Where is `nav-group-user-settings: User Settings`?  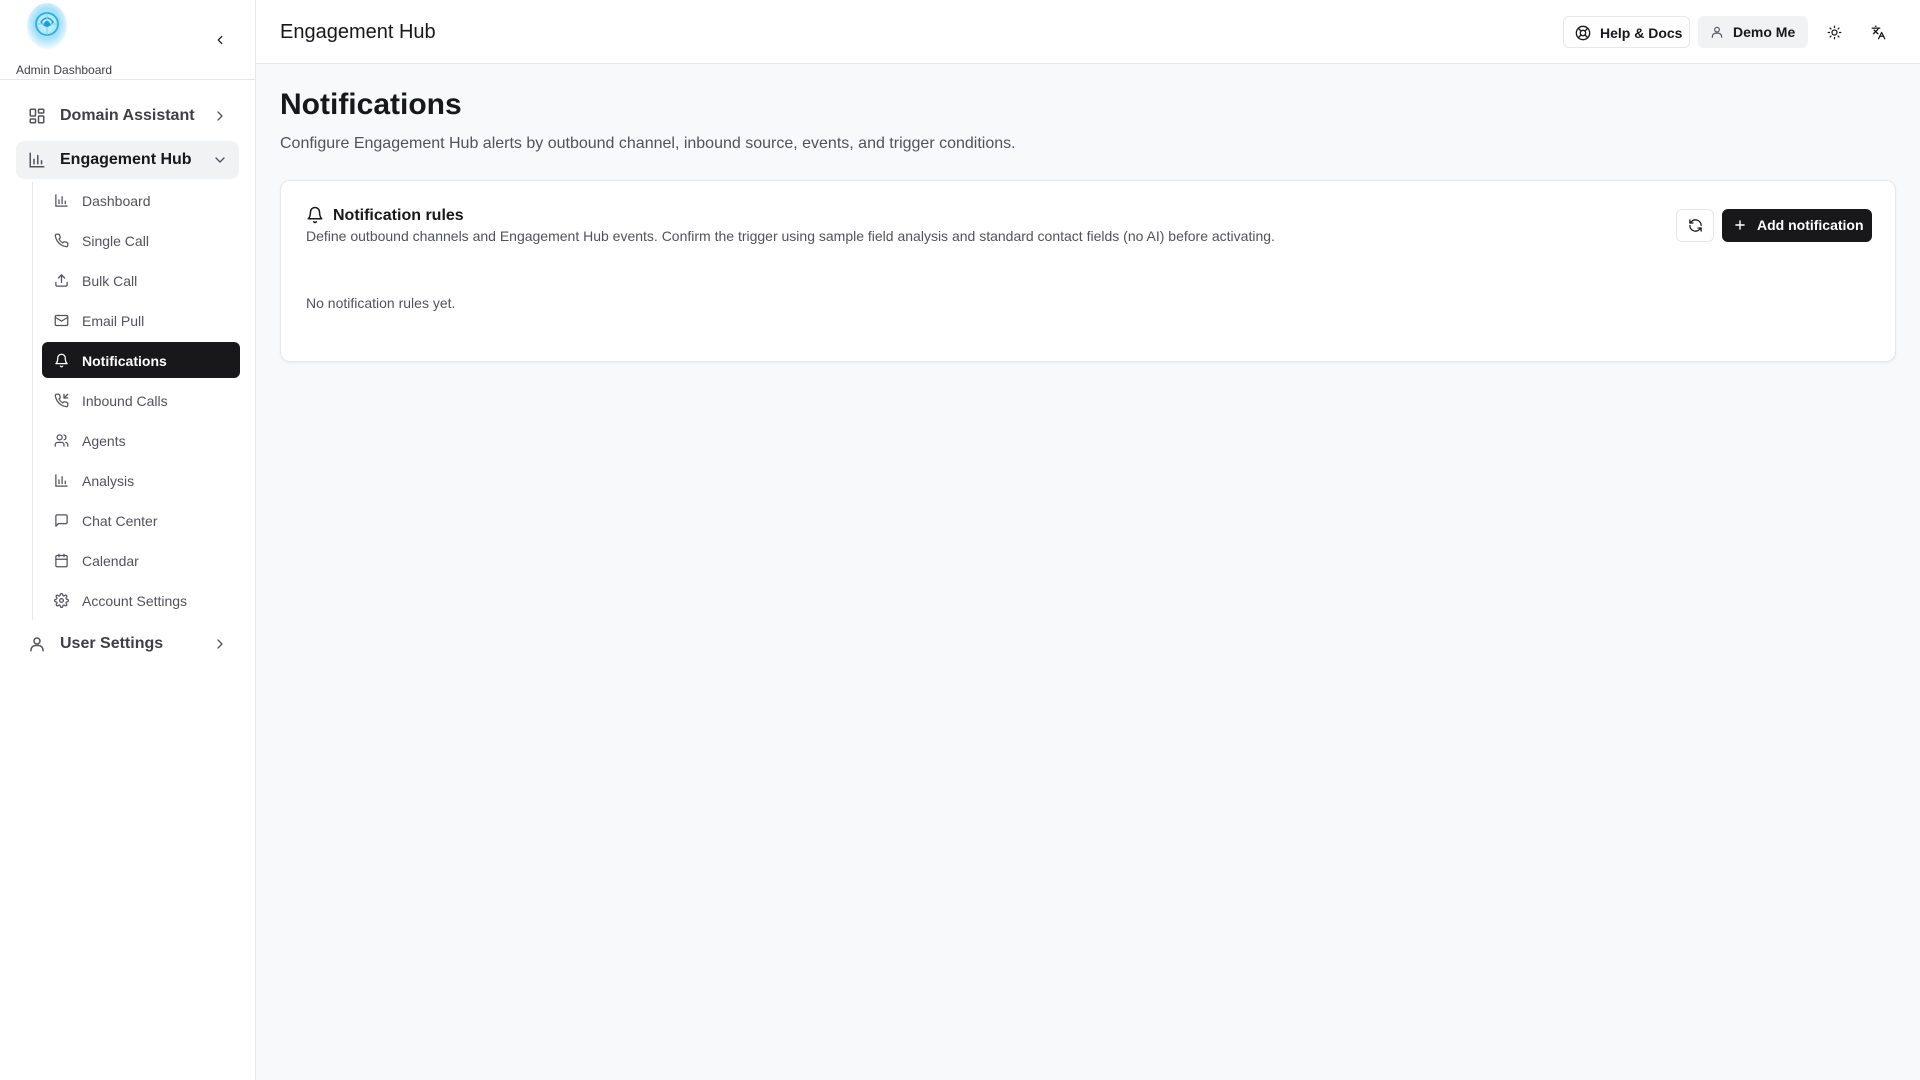 nav-group-user-settings: User Settings is located at coordinates (127, 644).